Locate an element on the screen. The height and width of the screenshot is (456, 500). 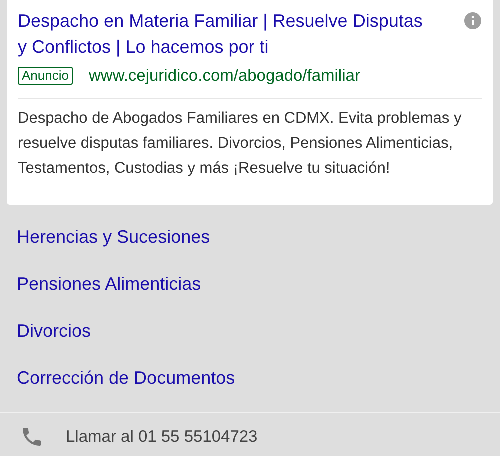
call-label: Llamar al 01 55 55104723 is located at coordinates (162, 437).